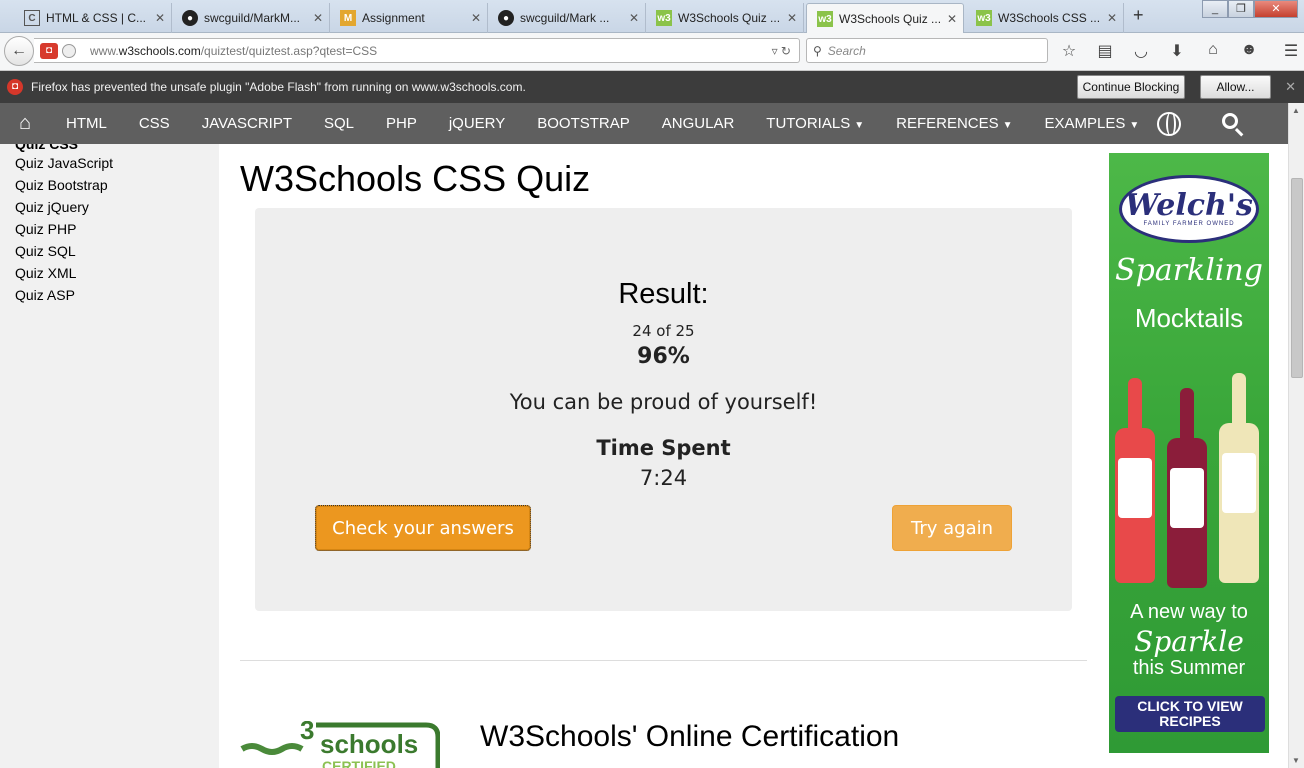 This screenshot has height=768, width=1304. What do you see at coordinates (1296, 110) in the screenshot?
I see `scroll-up-icon: ▲` at bounding box center [1296, 110].